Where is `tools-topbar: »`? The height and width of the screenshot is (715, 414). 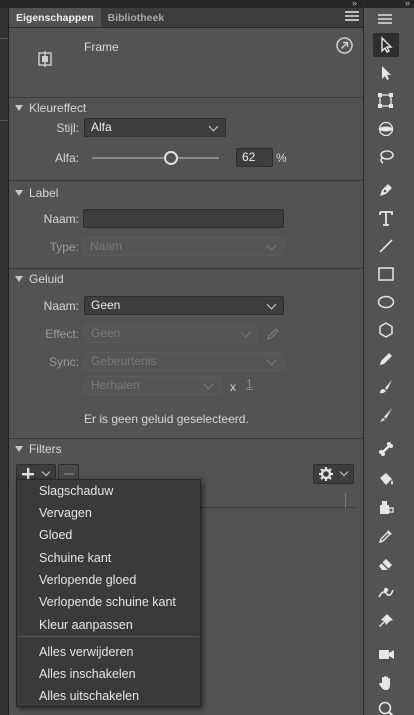
tools-topbar: » is located at coordinates (389, 4).